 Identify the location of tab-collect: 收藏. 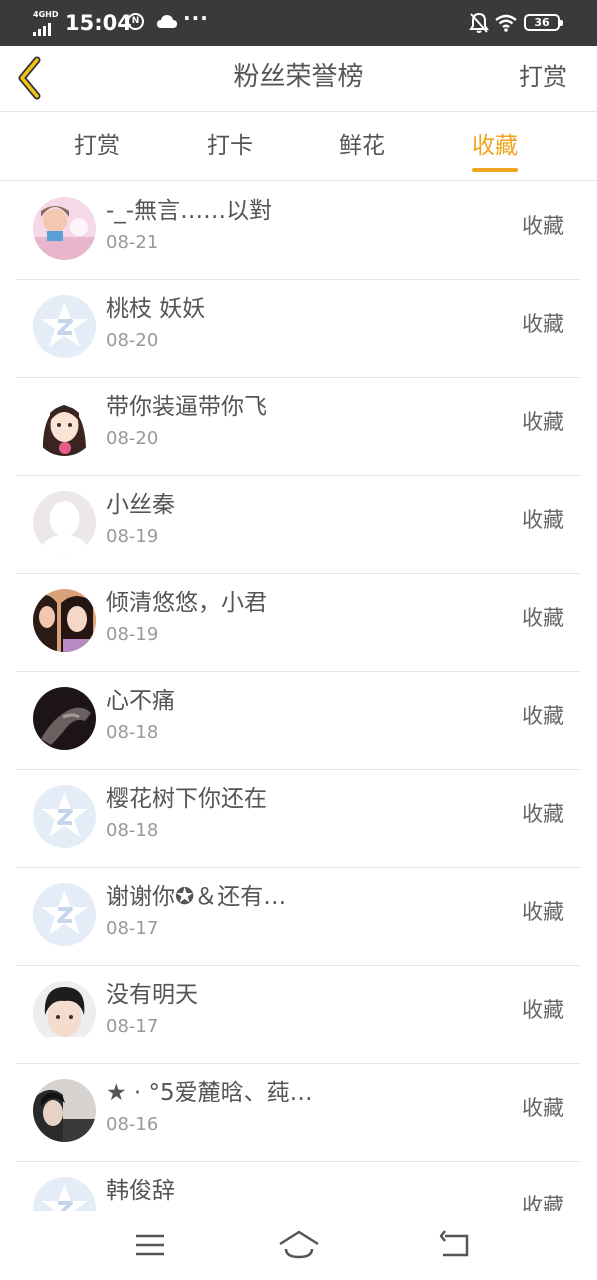
(495, 151).